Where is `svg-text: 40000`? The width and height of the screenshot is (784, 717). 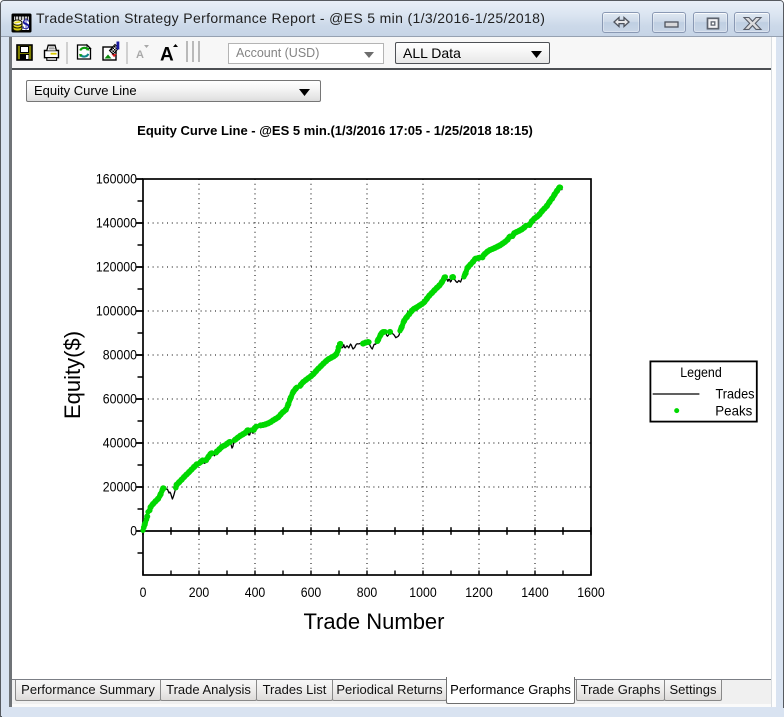
svg-text: 40000 is located at coordinates (120, 443).